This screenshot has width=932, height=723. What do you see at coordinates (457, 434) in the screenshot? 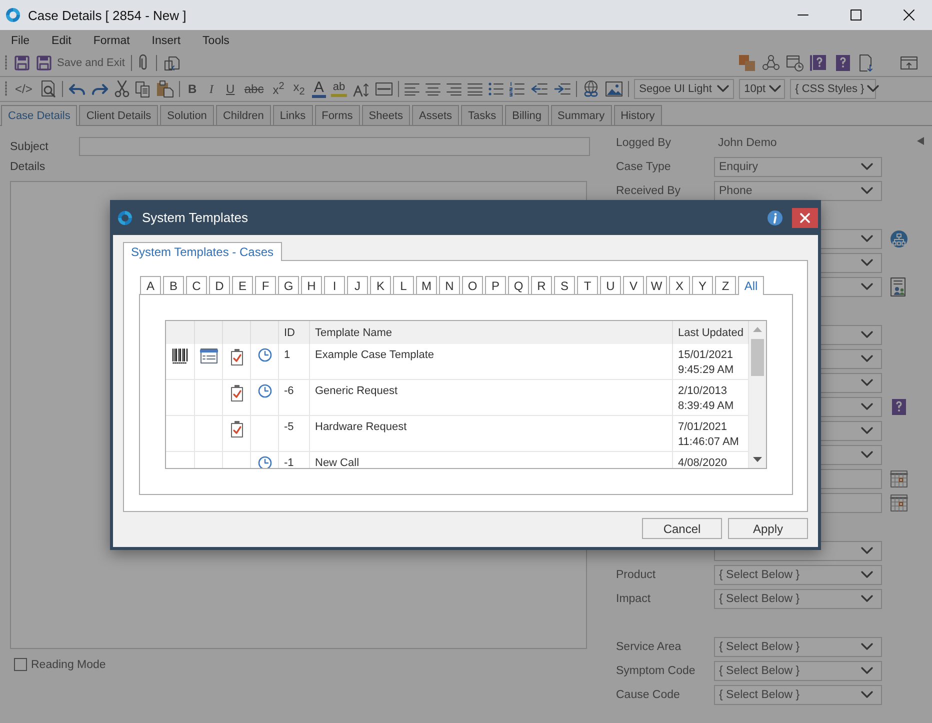
I see `table-row: -5 Hardware Request 7/01/2021 11:46:07 AM` at bounding box center [457, 434].